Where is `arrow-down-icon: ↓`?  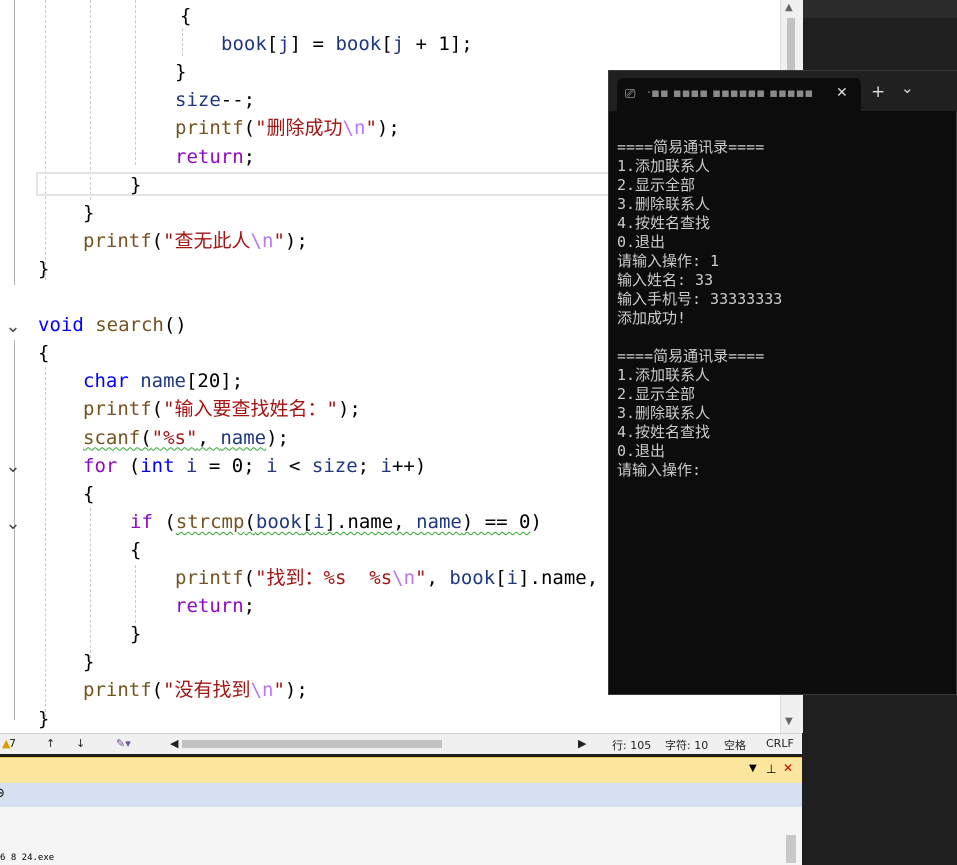
arrow-down-icon: ↓ is located at coordinates (80, 743).